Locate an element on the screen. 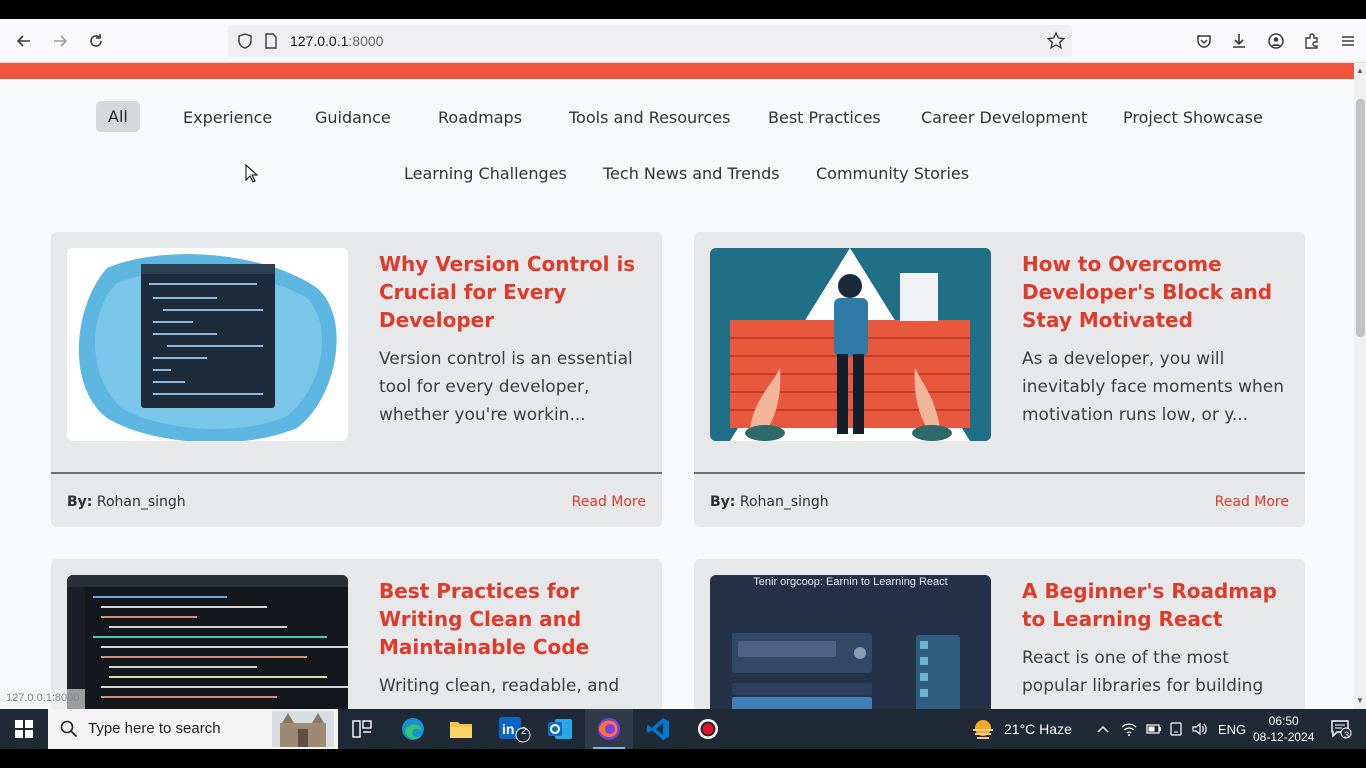 The image size is (1366, 768). post-image: Tenir orgcoop: Earnin to Learning React is located at coordinates (850, 642).